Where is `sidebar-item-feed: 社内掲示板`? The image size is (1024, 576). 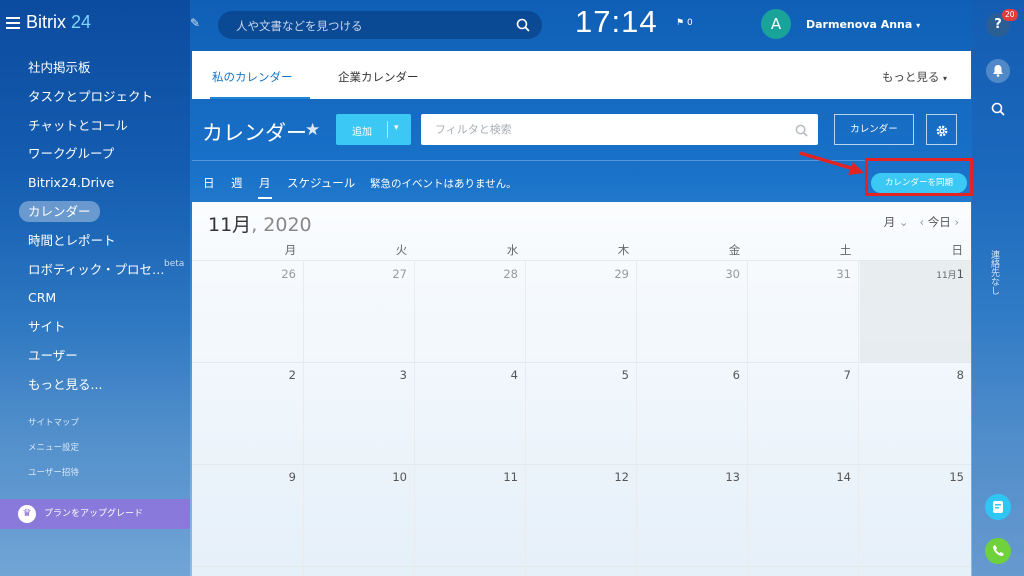
sidebar-item-feed: 社内掲示板 is located at coordinates (91, 68).